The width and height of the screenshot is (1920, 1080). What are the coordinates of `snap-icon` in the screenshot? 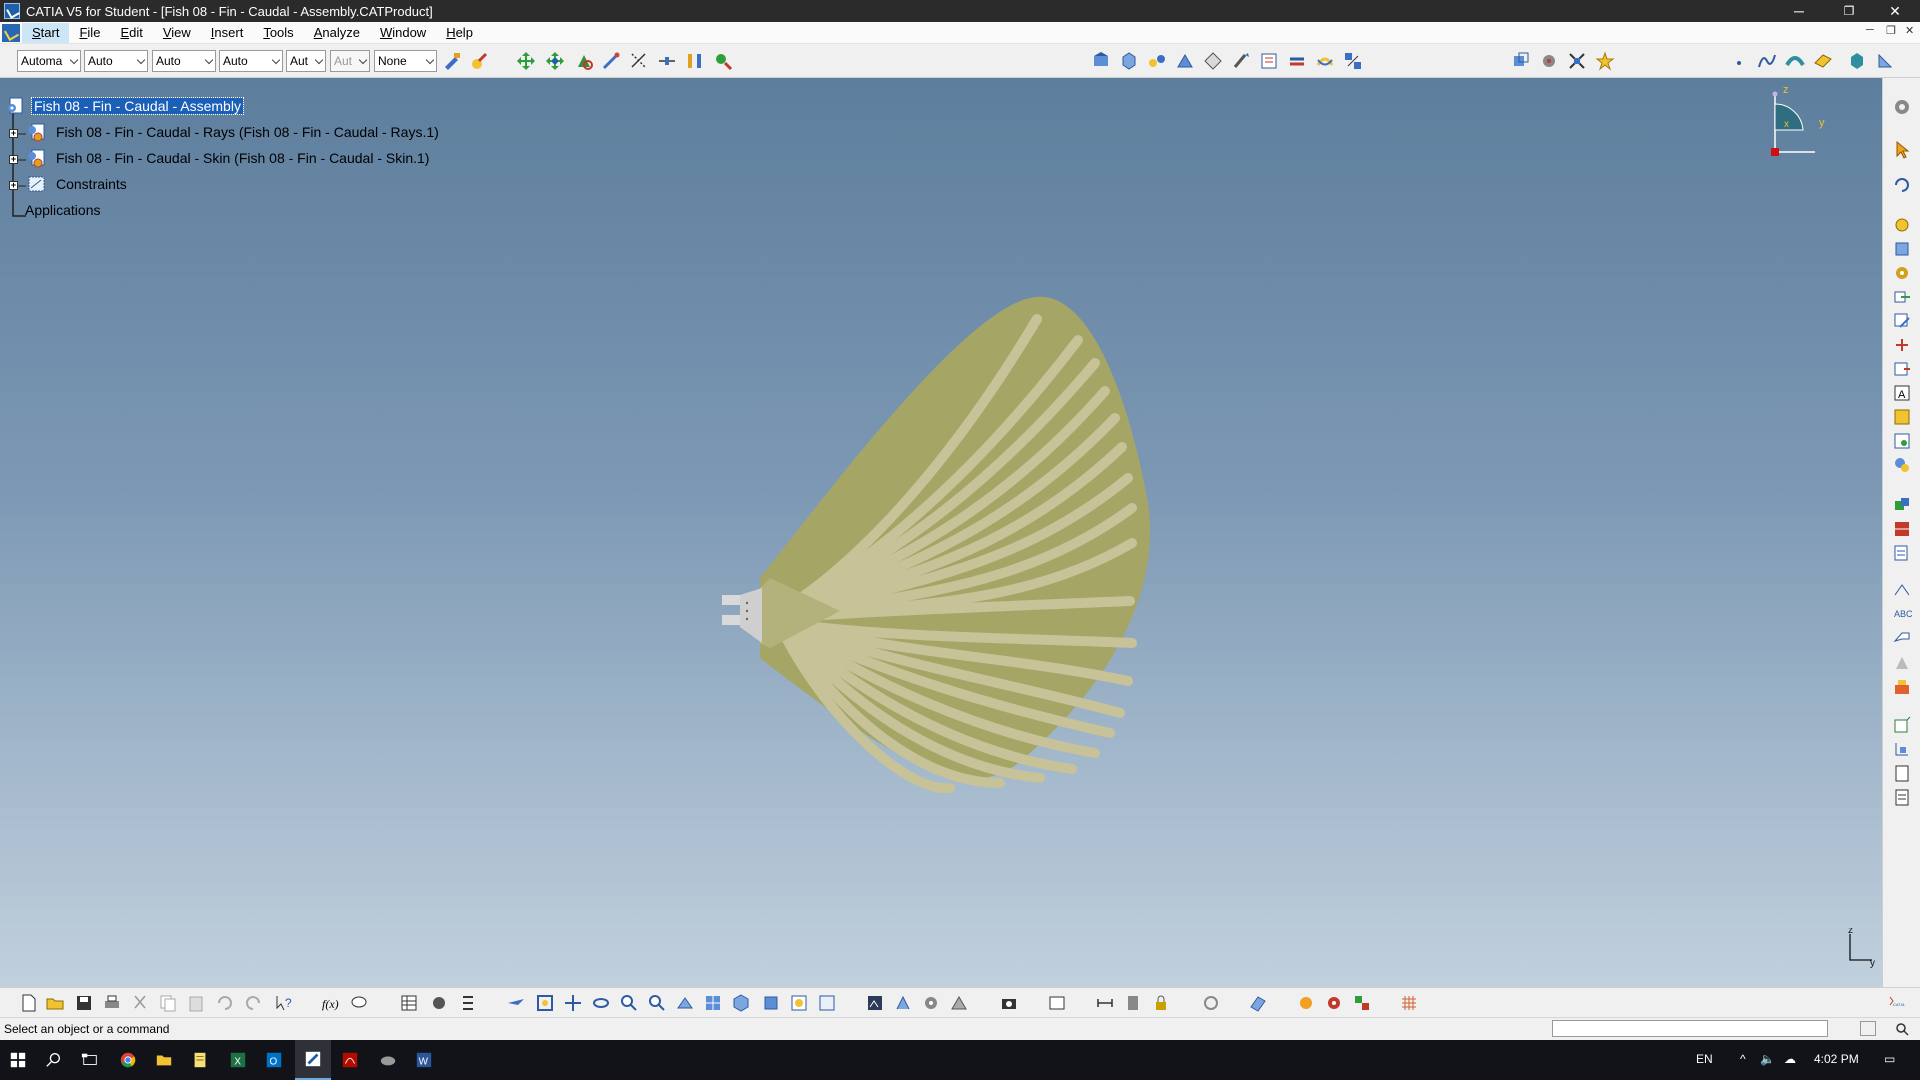 It's located at (555, 61).